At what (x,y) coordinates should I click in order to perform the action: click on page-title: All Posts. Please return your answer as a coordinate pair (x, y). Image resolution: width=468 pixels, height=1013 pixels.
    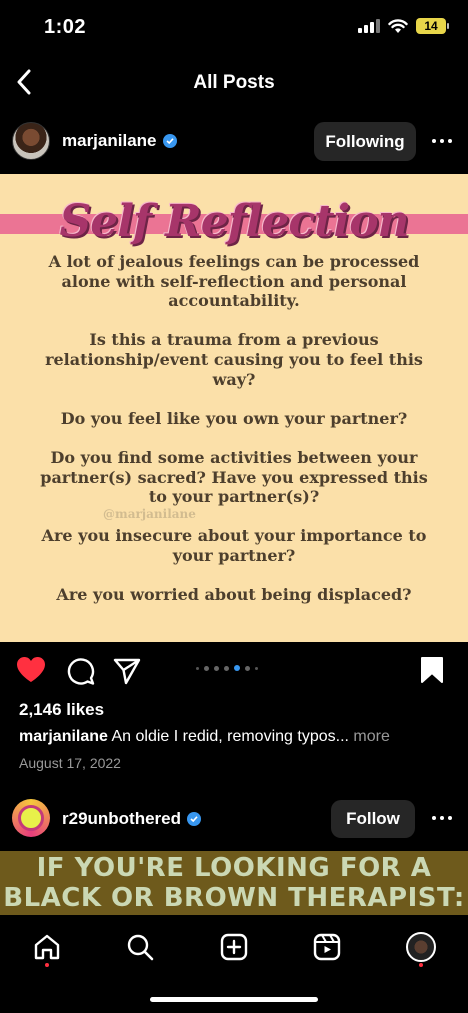
    Looking at the image, I should click on (234, 82).